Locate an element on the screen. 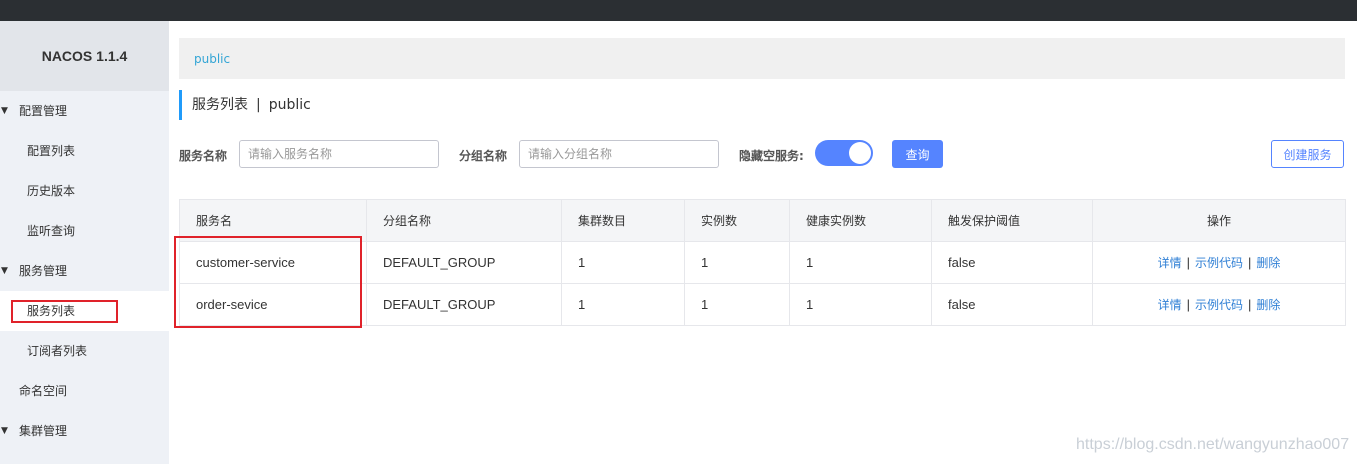  column-header: 实例数 is located at coordinates (737, 220).